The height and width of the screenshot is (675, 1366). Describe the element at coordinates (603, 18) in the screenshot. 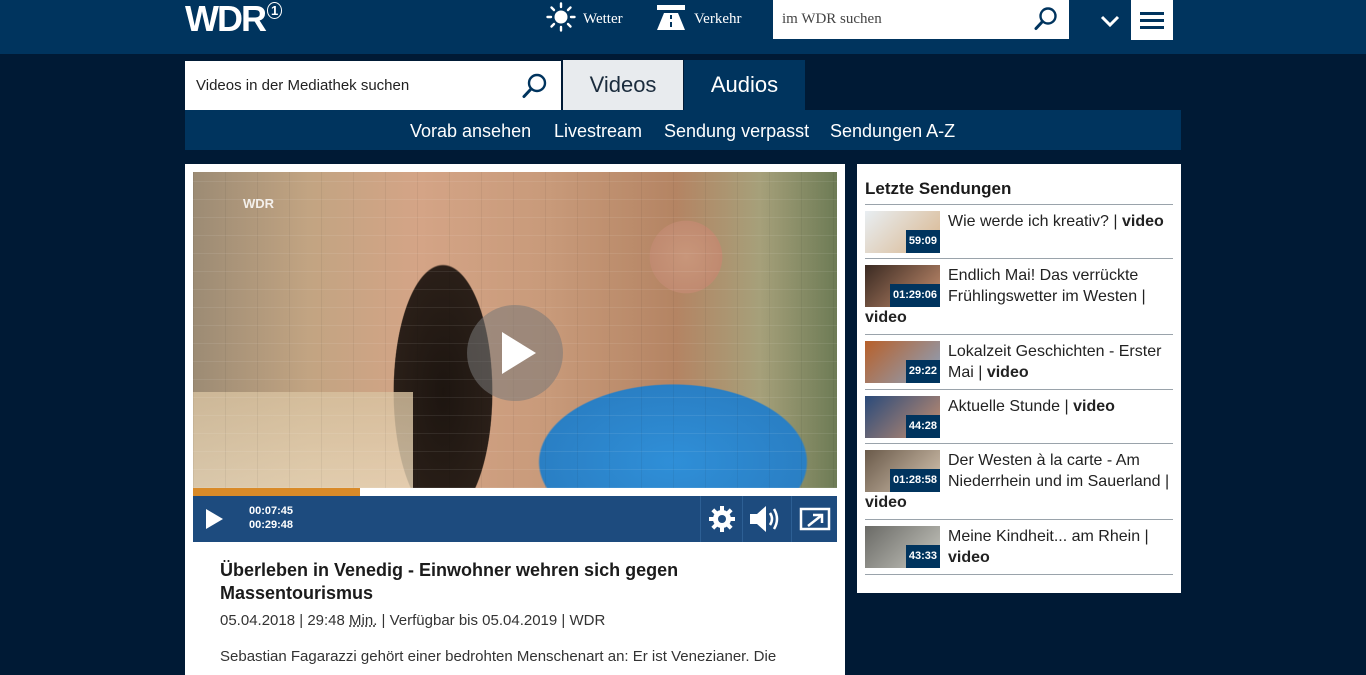

I see `wetter-label: Wetter` at that location.